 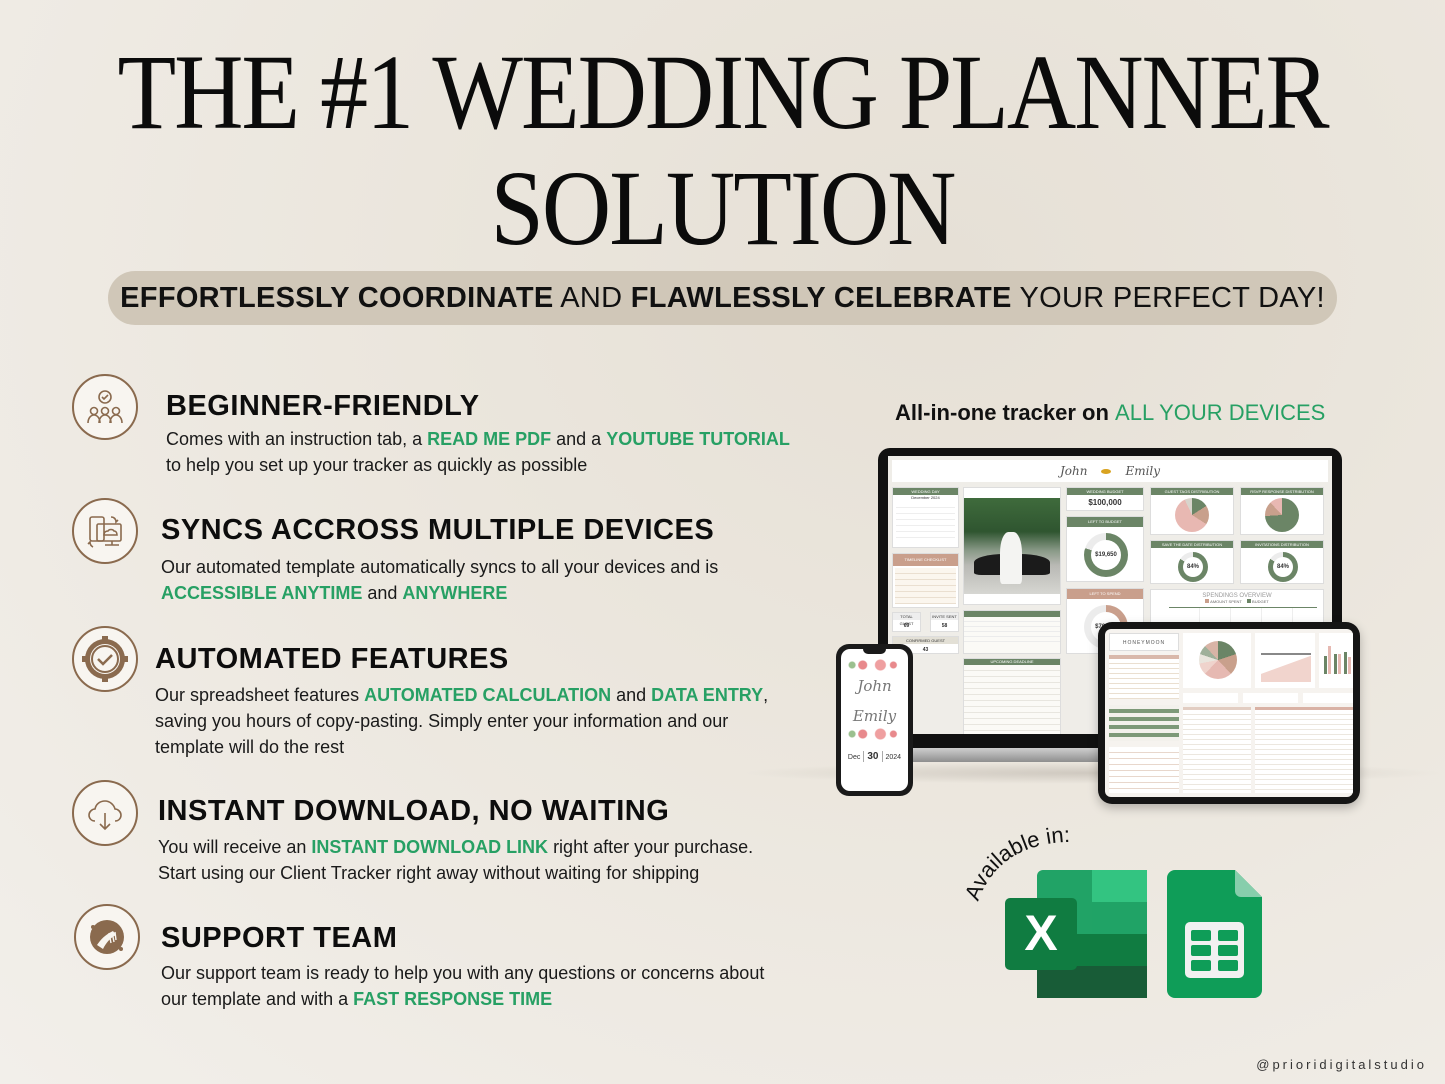 What do you see at coordinates (488, 695) in the screenshot?
I see `highlight-automated-calculation: AUTOMATED CALCULATION` at bounding box center [488, 695].